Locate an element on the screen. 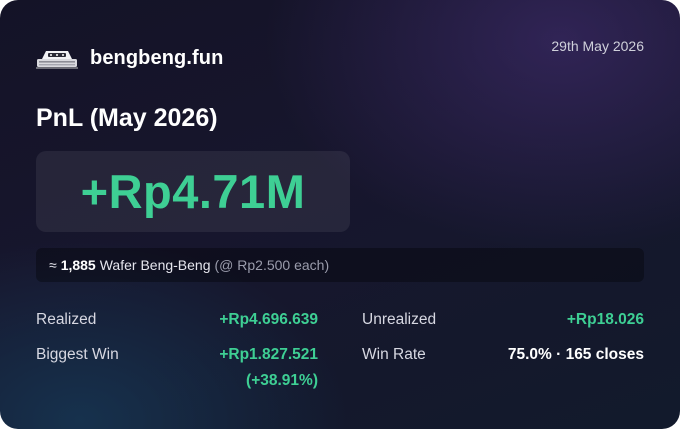 This screenshot has height=429, width=680. wafer-equivalent-row: ≈ 1,885 Wafer Beng-Beng (@ Rp2.500 each) is located at coordinates (340, 265).